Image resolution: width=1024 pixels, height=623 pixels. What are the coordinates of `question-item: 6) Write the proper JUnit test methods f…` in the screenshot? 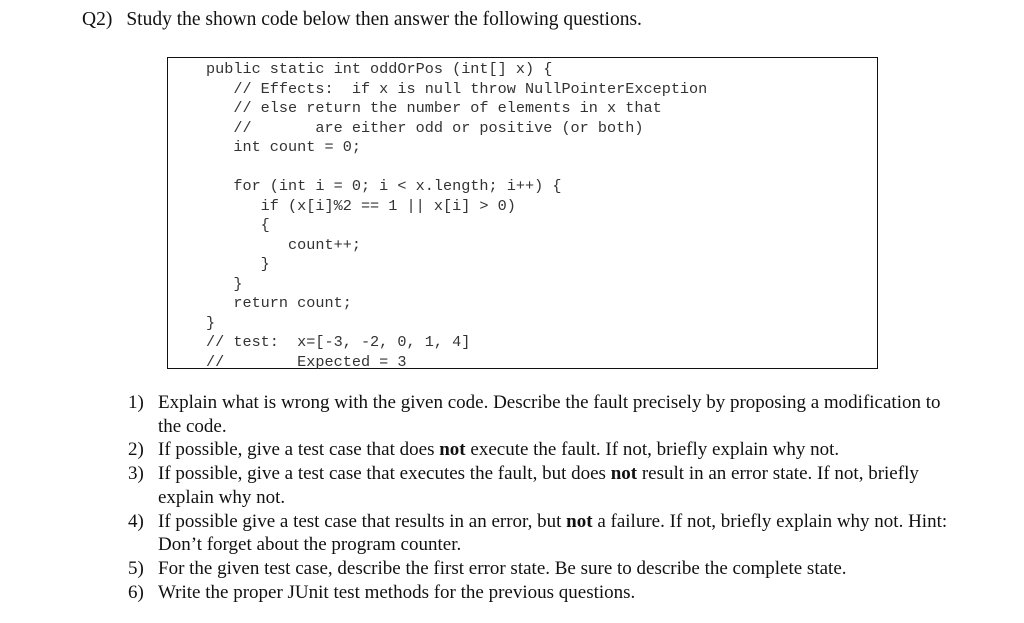 It's located at (538, 593).